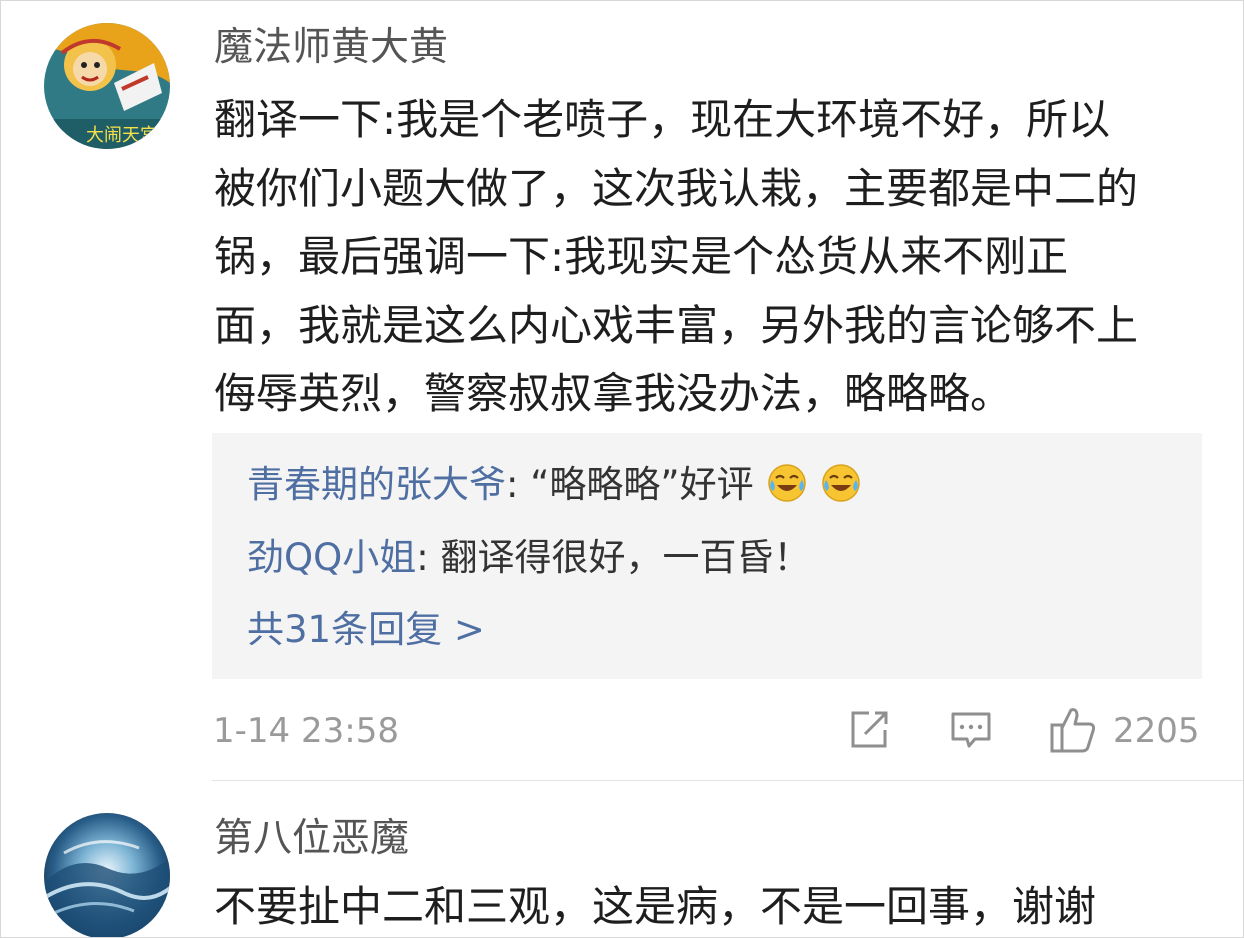 This screenshot has width=1244, height=938. What do you see at coordinates (727, 780) in the screenshot?
I see `comment-divider` at bounding box center [727, 780].